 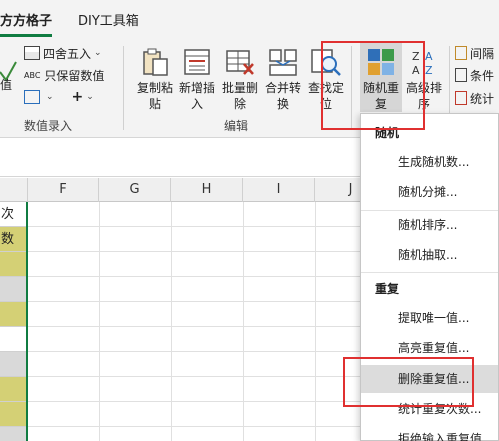 What do you see at coordinates (429, 70) in the screenshot?
I see `svg-text: Z` at bounding box center [429, 70].